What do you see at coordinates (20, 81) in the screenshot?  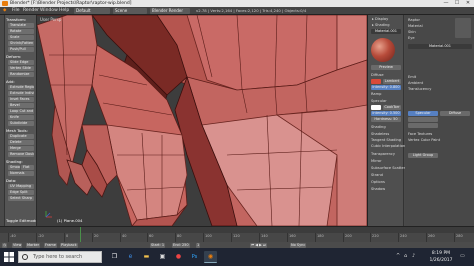 I see `tool-header-add: Add:` at bounding box center [20, 81].